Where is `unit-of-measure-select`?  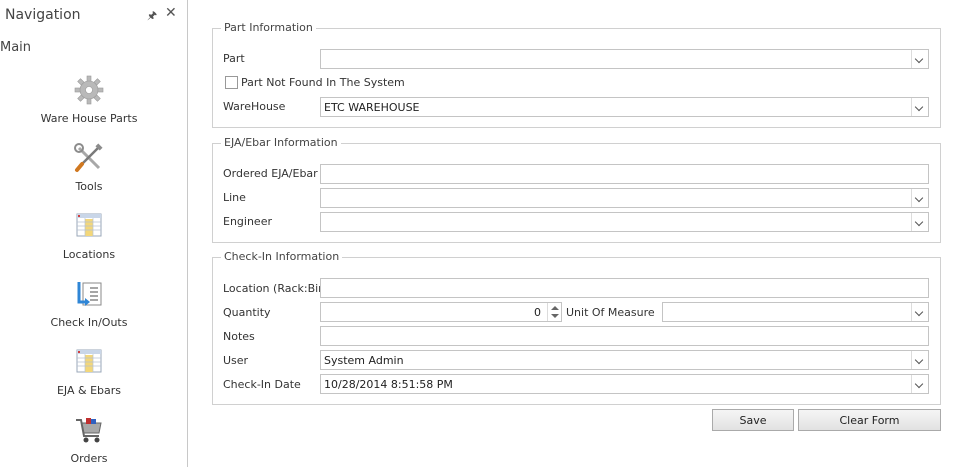 unit-of-measure-select is located at coordinates (795, 312).